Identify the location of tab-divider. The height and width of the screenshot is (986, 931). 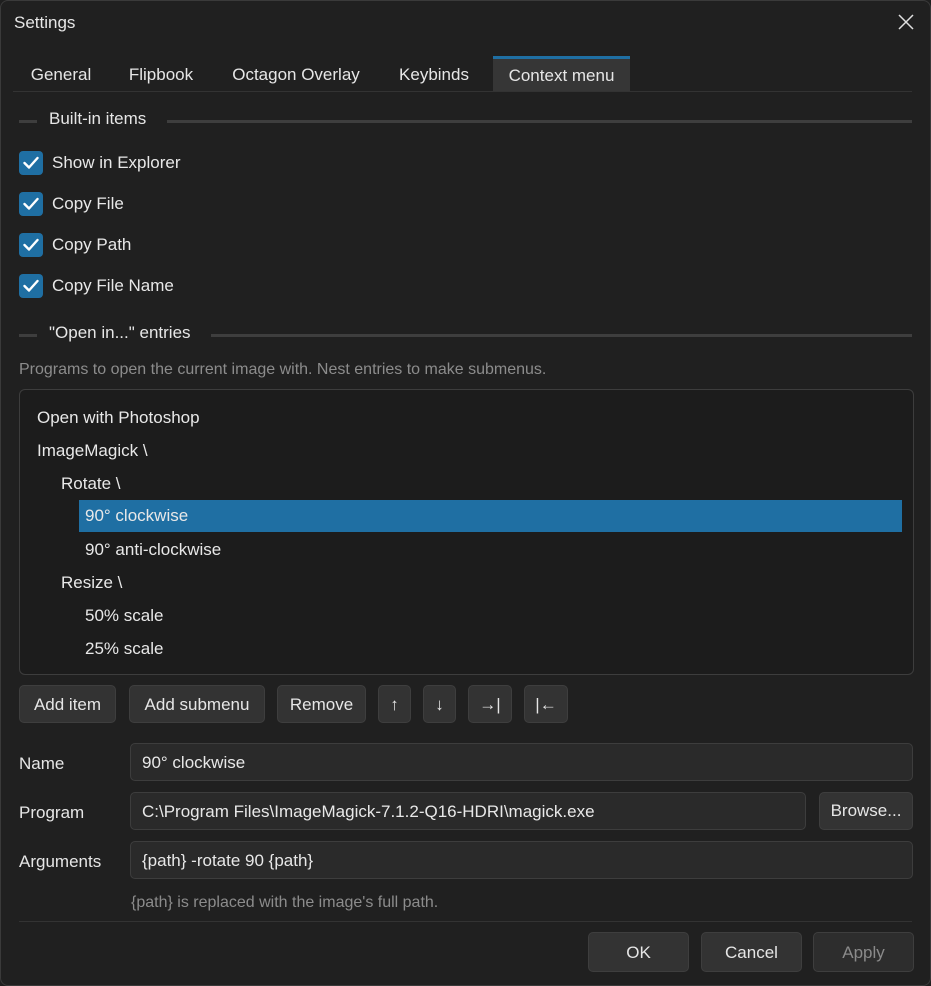
(462, 91).